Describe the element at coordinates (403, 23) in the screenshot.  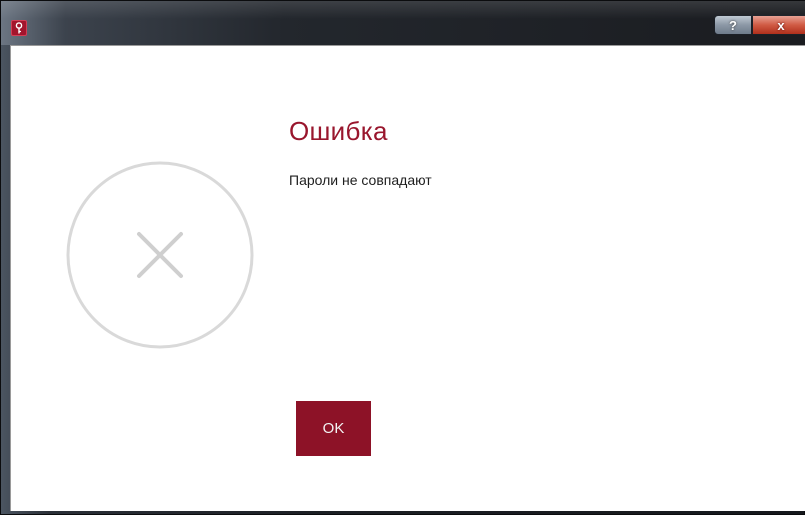
I see `title-bar: ? x` at that location.